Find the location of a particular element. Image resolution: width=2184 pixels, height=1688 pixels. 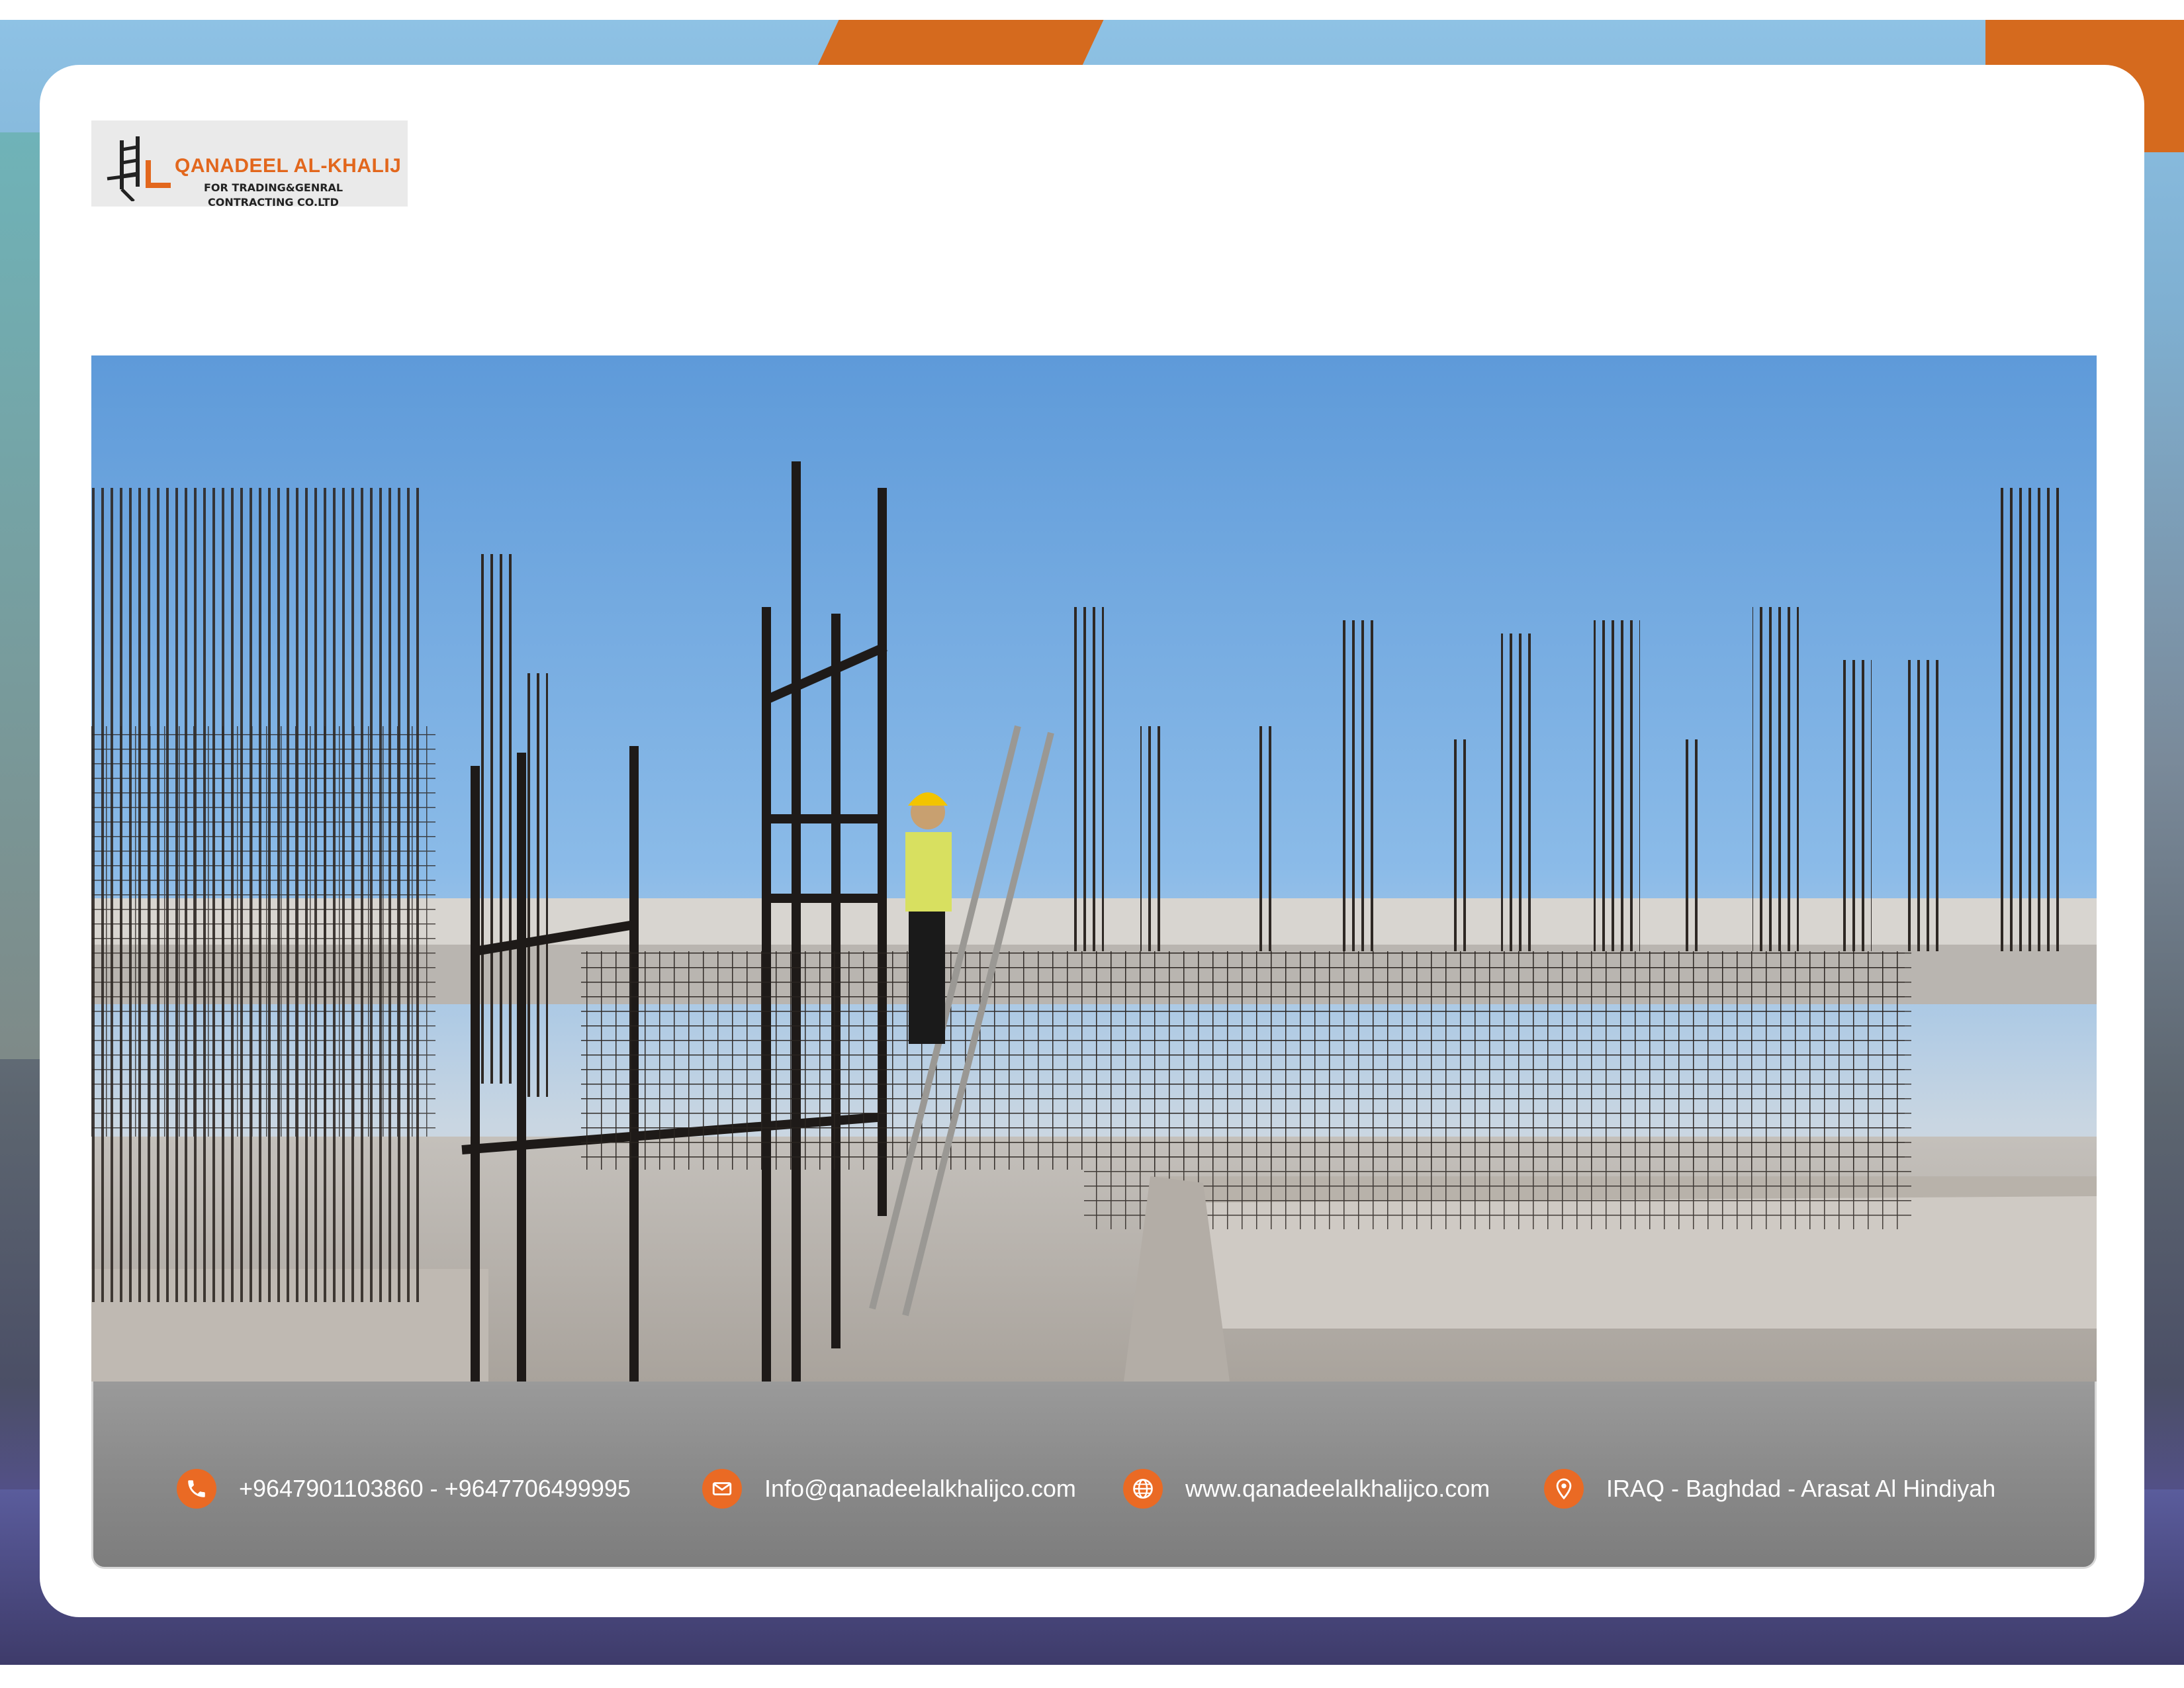

location-pin-icon is located at coordinates (1564, 1489).